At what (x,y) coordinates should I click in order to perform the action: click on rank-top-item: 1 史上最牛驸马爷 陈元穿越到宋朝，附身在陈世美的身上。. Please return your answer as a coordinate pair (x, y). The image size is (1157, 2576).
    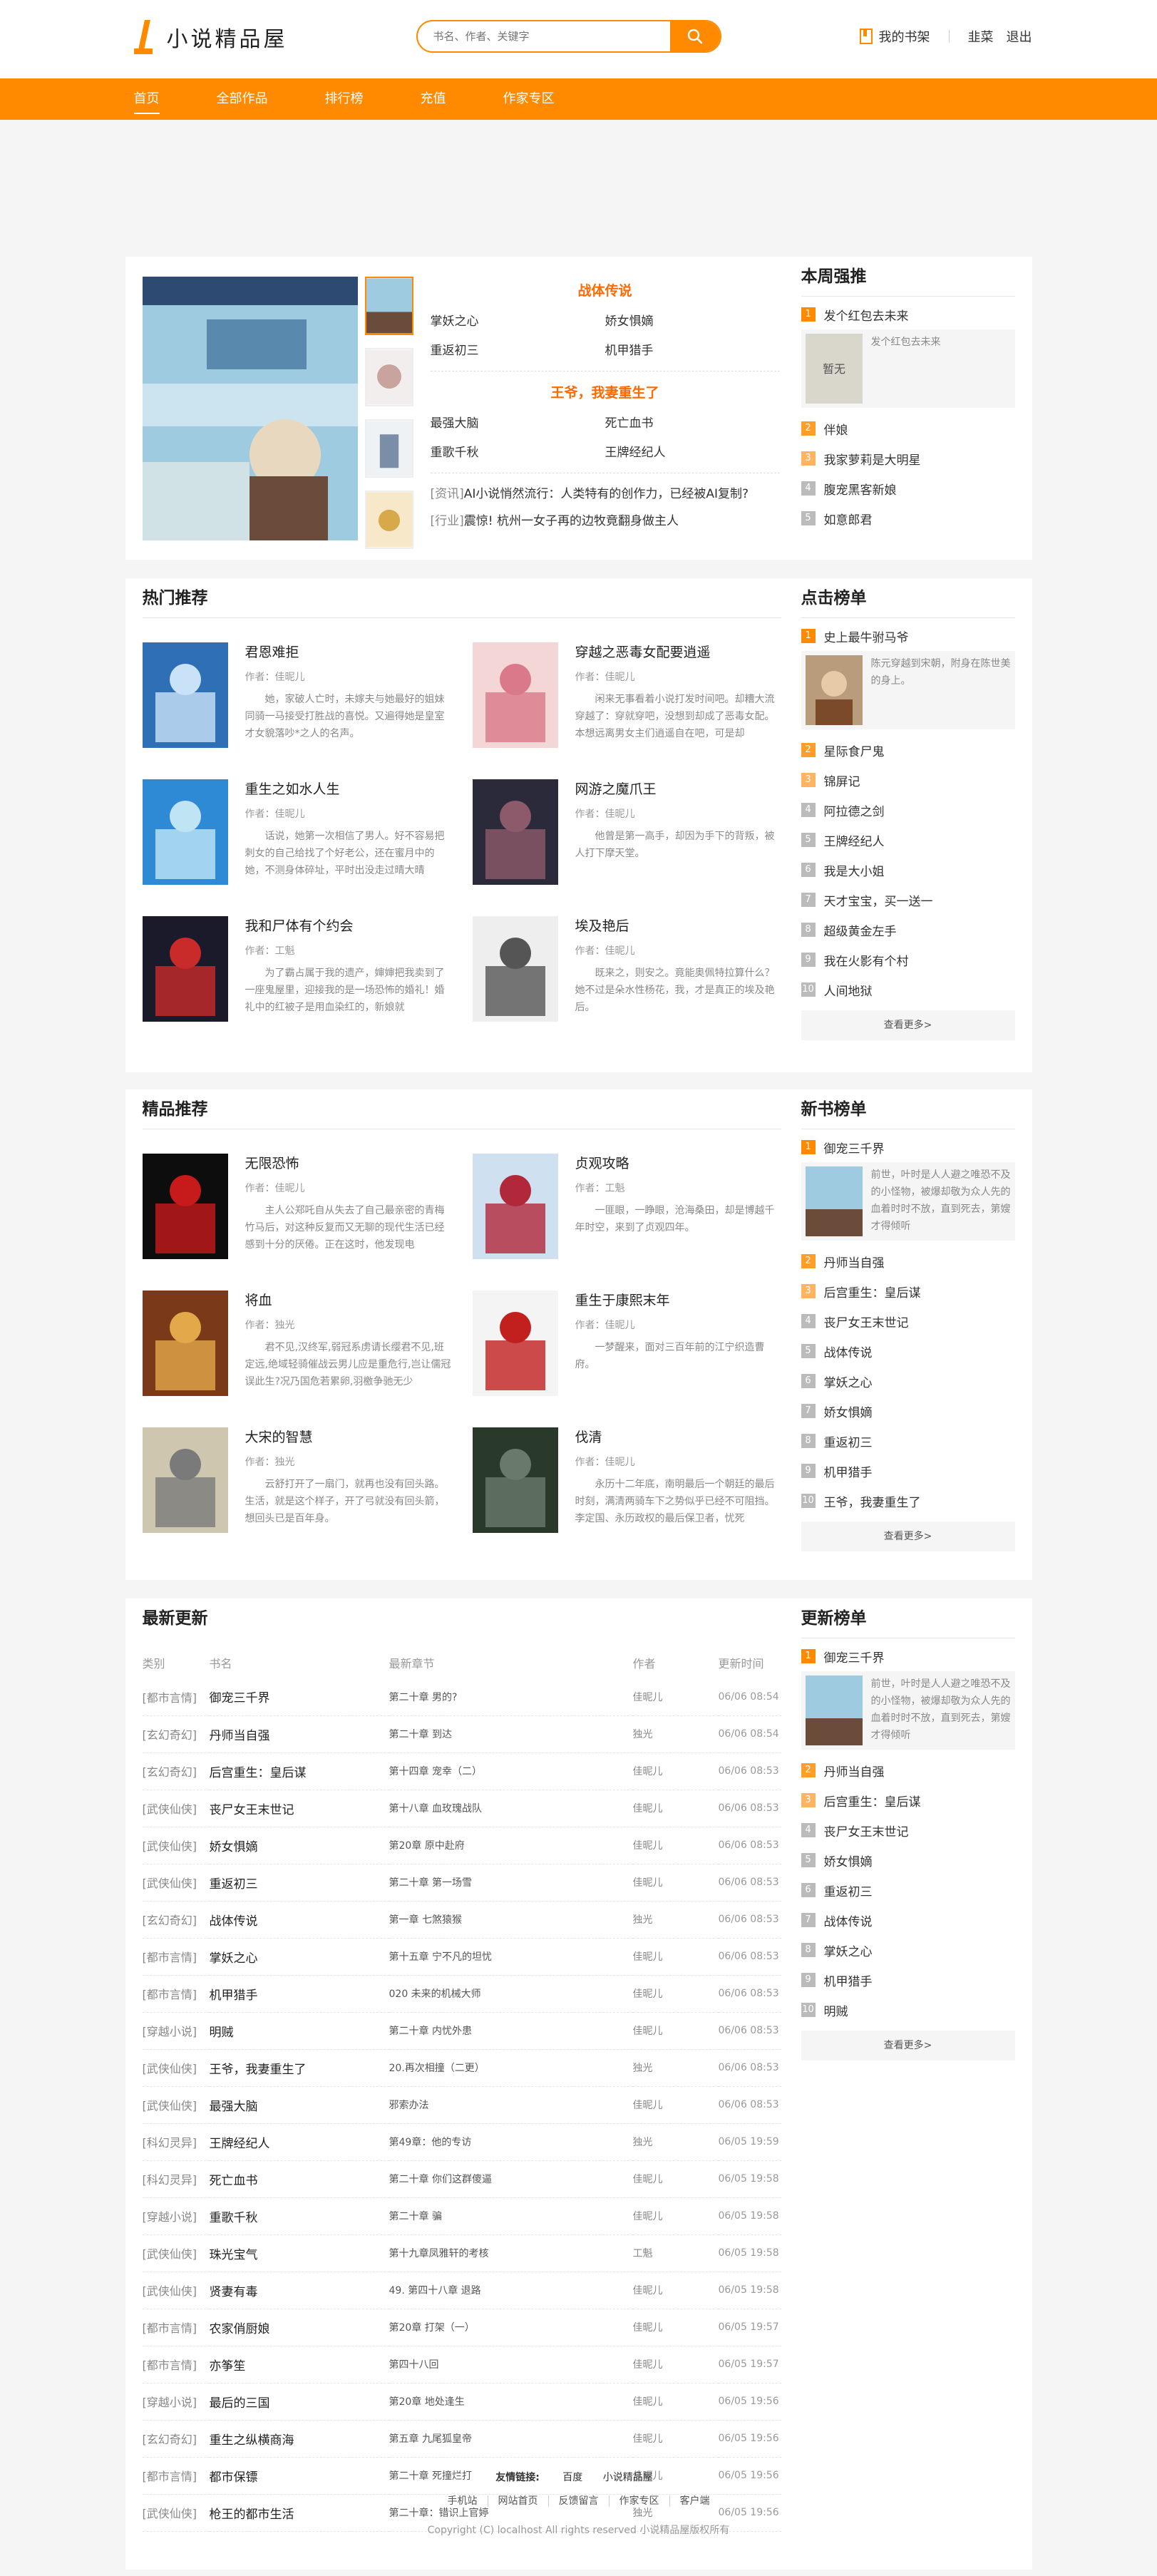
    Looking at the image, I should click on (908, 673).